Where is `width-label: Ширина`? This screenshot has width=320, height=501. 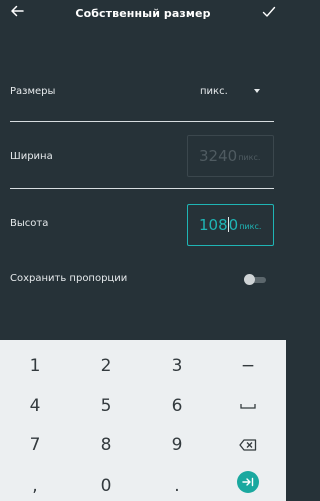 width-label: Ширина is located at coordinates (31, 156).